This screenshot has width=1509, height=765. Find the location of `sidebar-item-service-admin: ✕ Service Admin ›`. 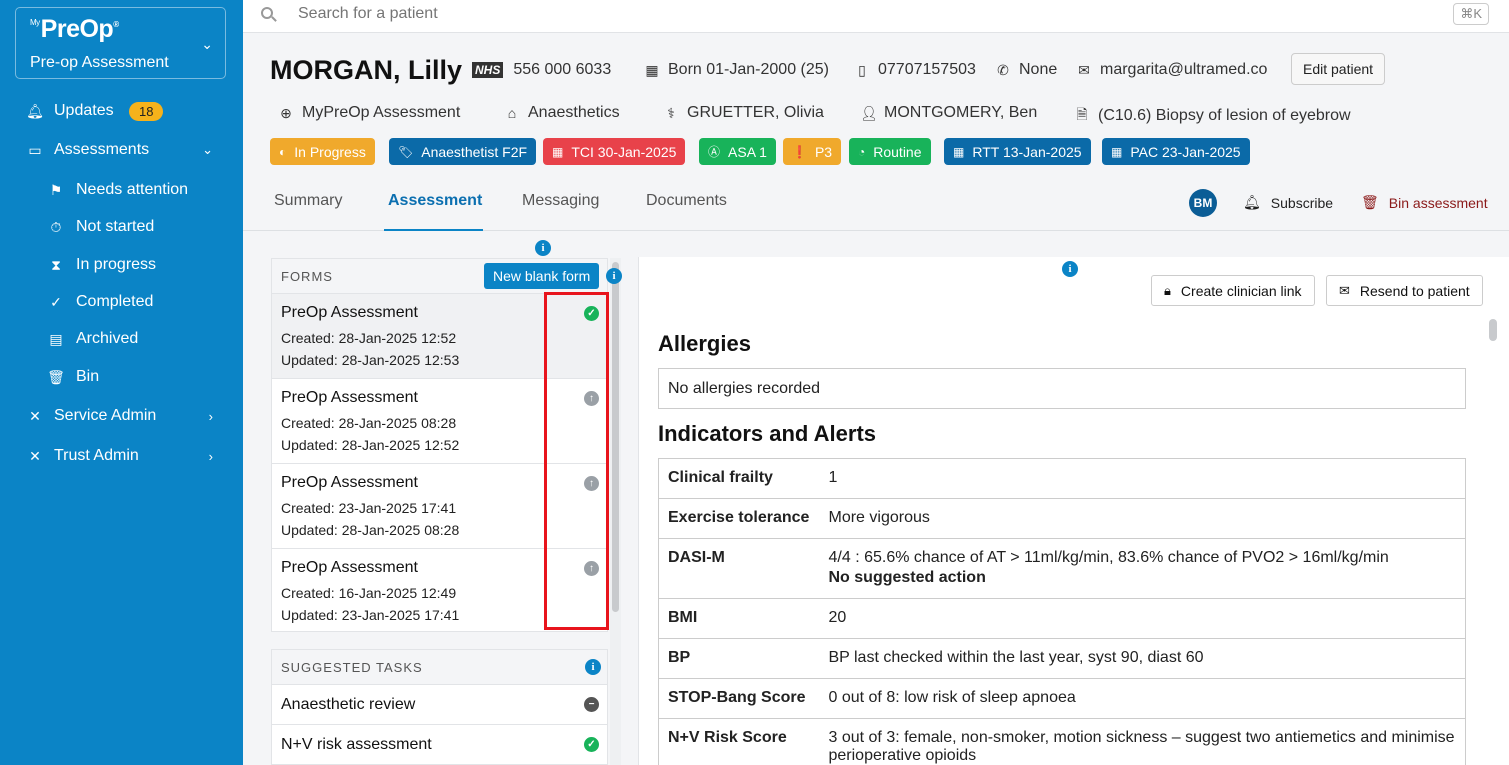

sidebar-item-service-admin: ✕ Service Admin › is located at coordinates (121, 416).